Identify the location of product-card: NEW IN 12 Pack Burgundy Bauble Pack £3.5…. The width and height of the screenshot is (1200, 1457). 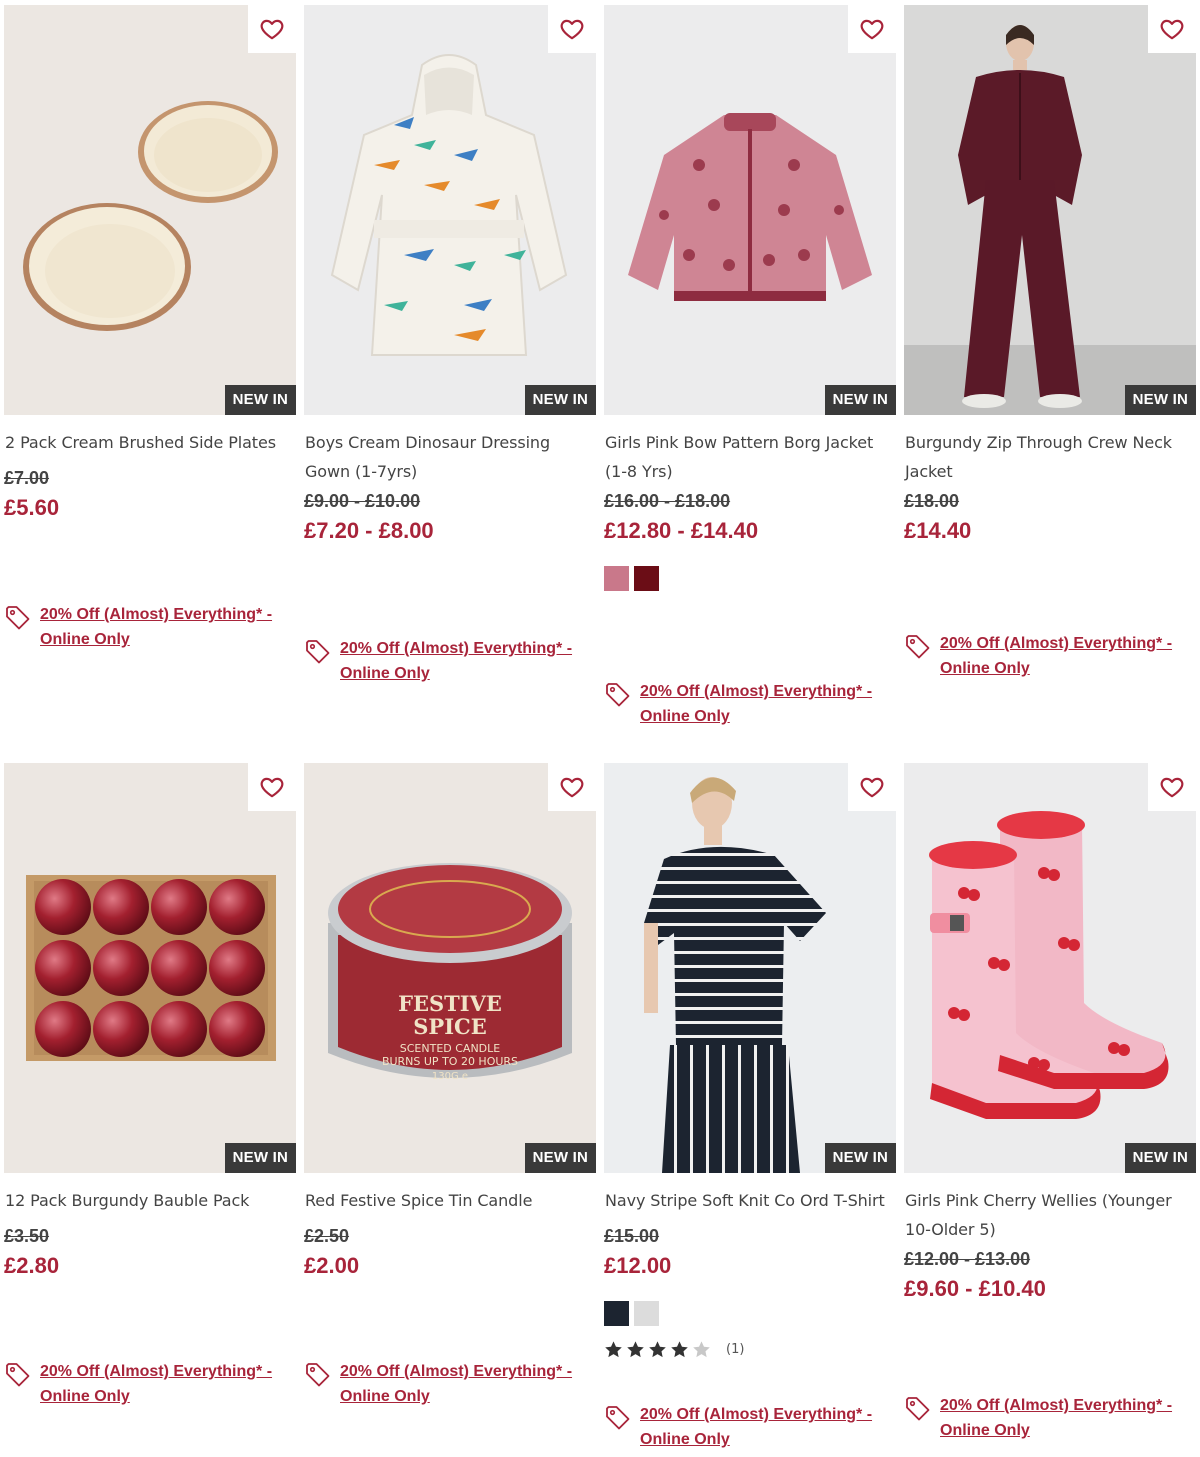
(150, 1021).